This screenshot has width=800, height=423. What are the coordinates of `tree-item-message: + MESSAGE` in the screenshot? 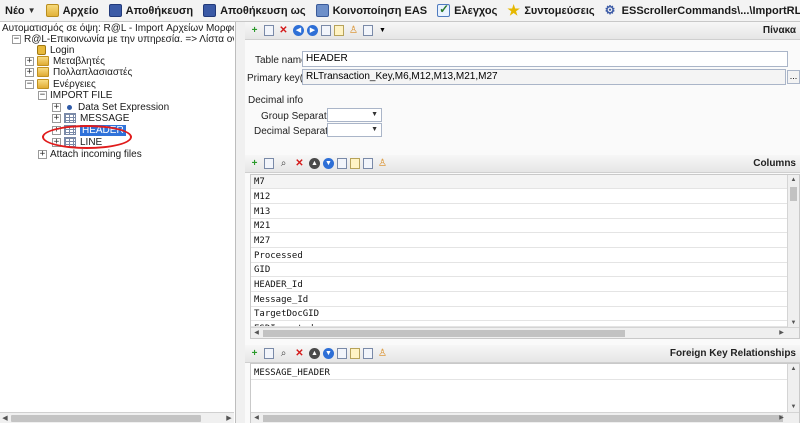 It's located at (90, 118).